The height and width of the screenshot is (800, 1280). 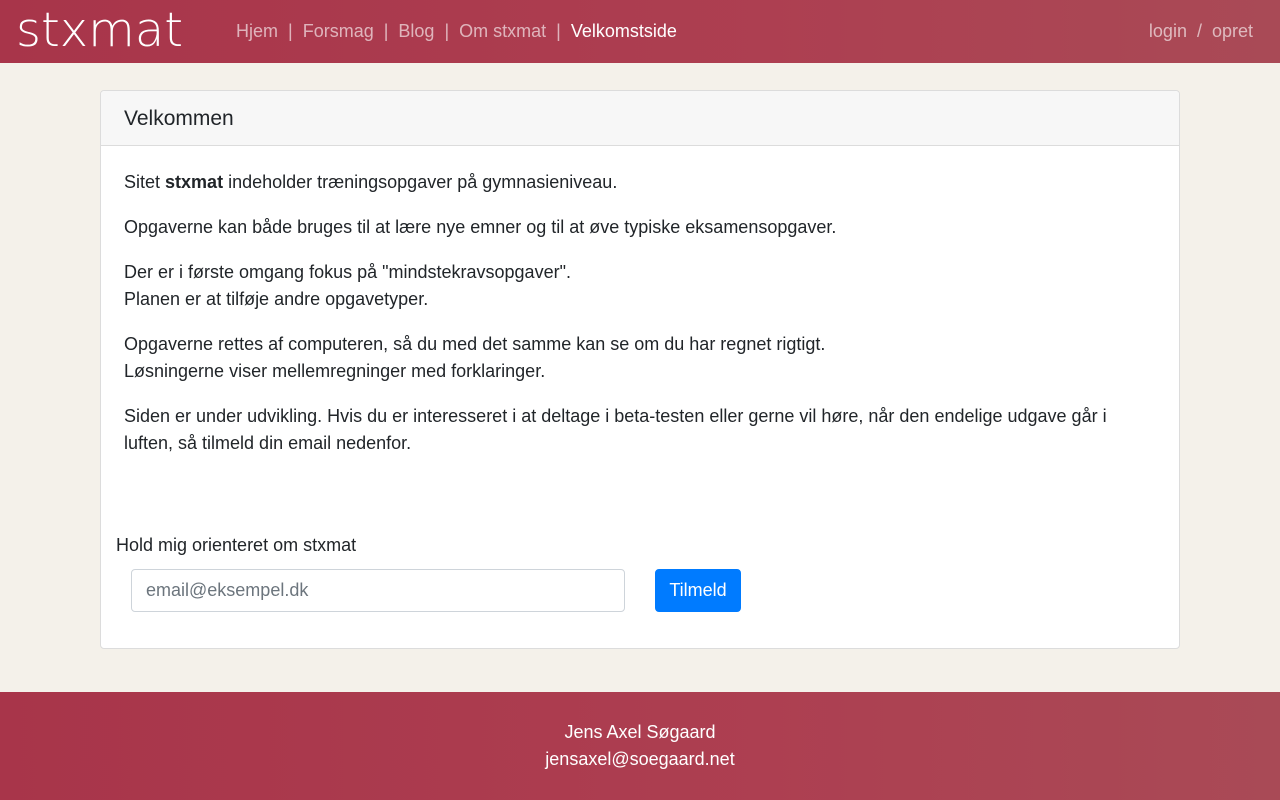 I want to click on nav-link-velkomstside: Velkomstside, so click(x=624, y=31).